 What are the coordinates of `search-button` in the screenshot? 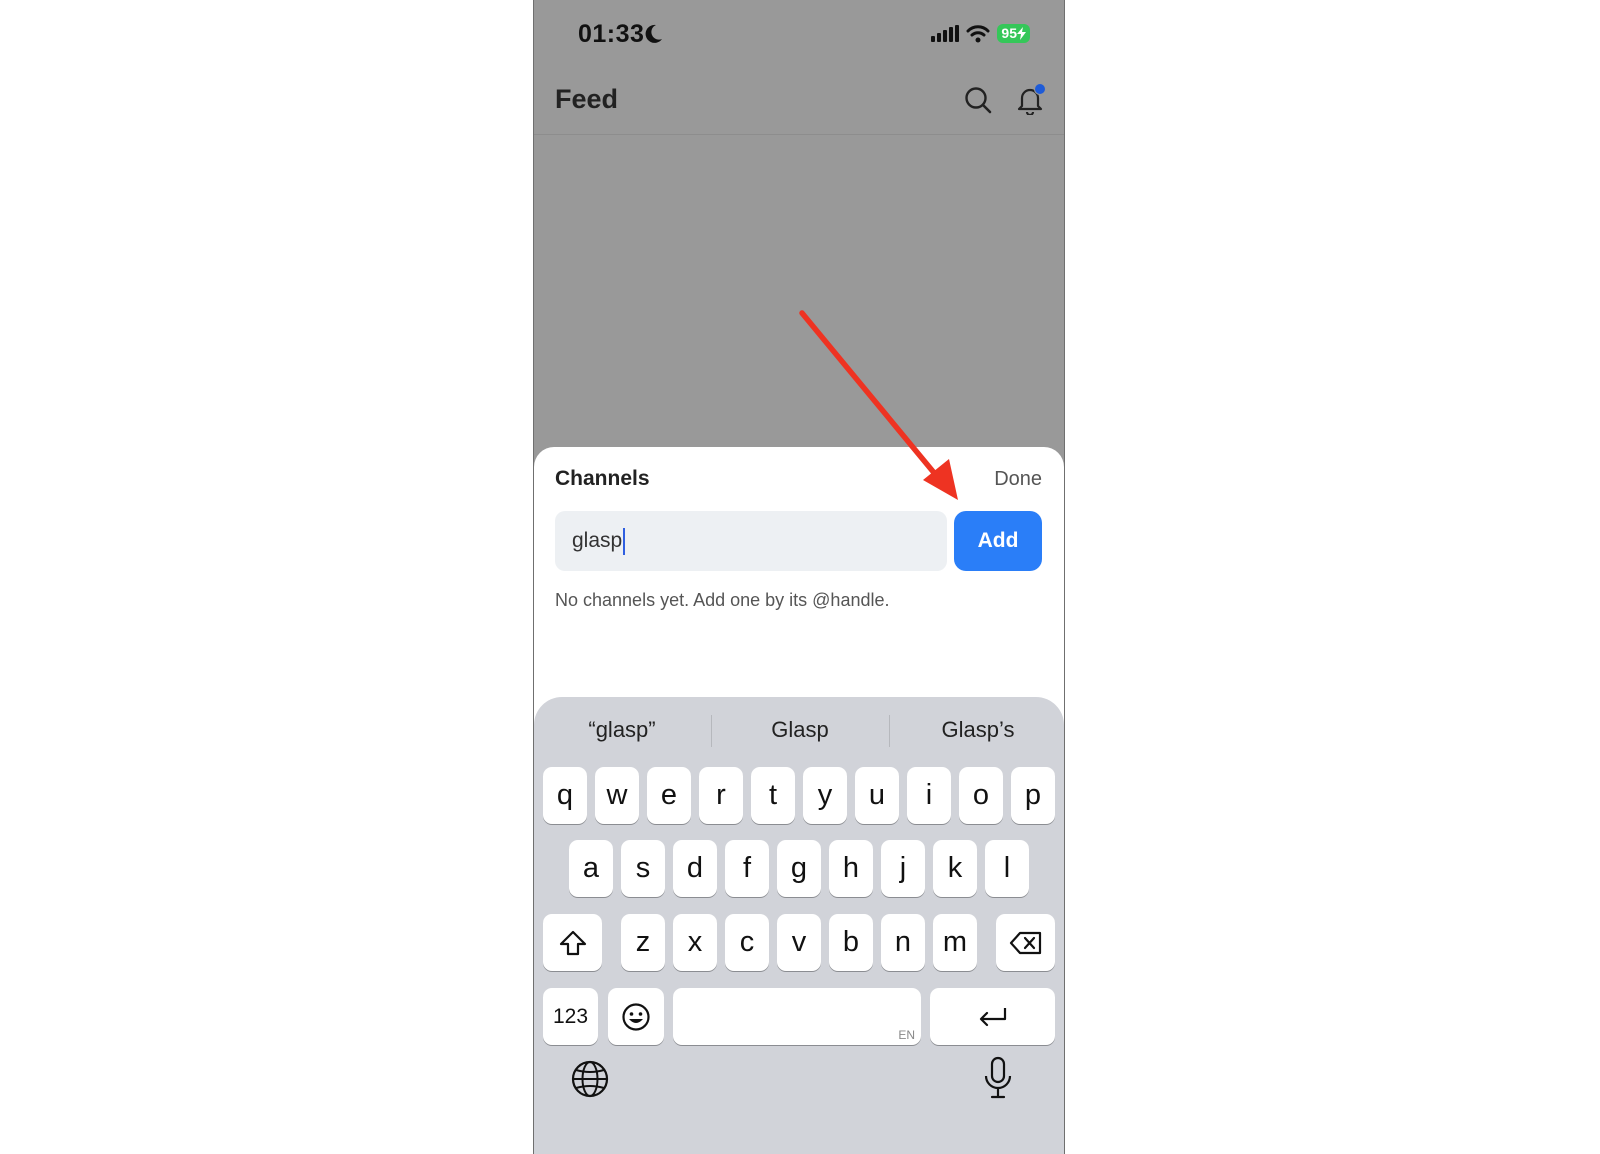 It's located at (978, 100).